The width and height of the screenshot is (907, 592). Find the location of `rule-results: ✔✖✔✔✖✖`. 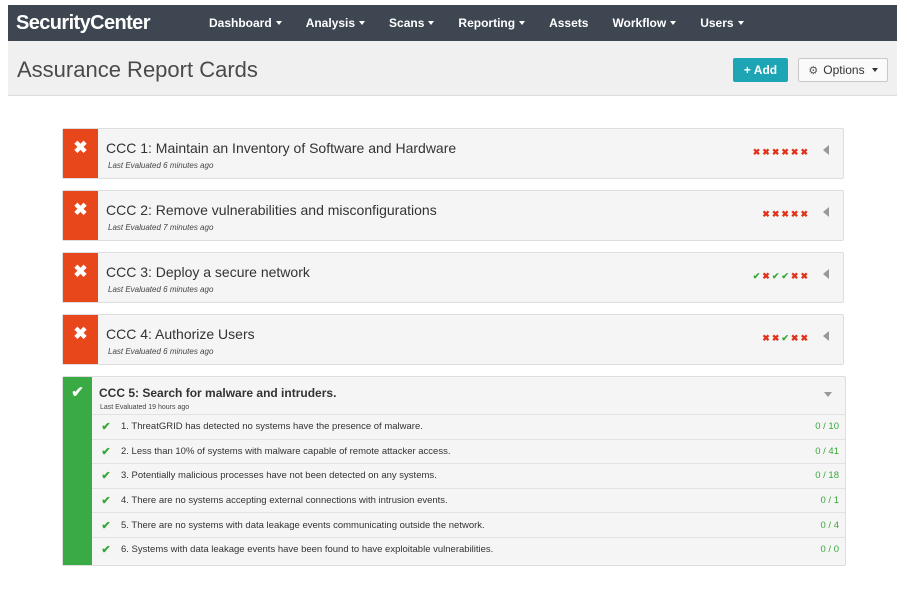

rule-results: ✔✖✔✔✖✖ is located at coordinates (781, 276).